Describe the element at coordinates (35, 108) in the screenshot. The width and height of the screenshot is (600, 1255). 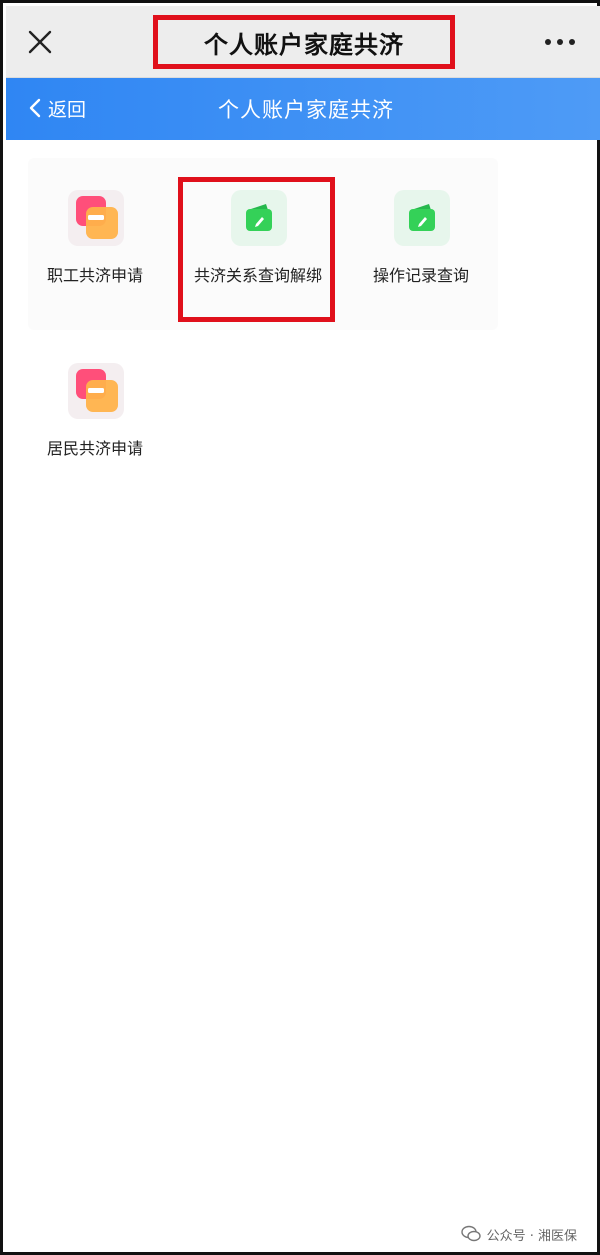
I see `chevron-left-icon` at that location.